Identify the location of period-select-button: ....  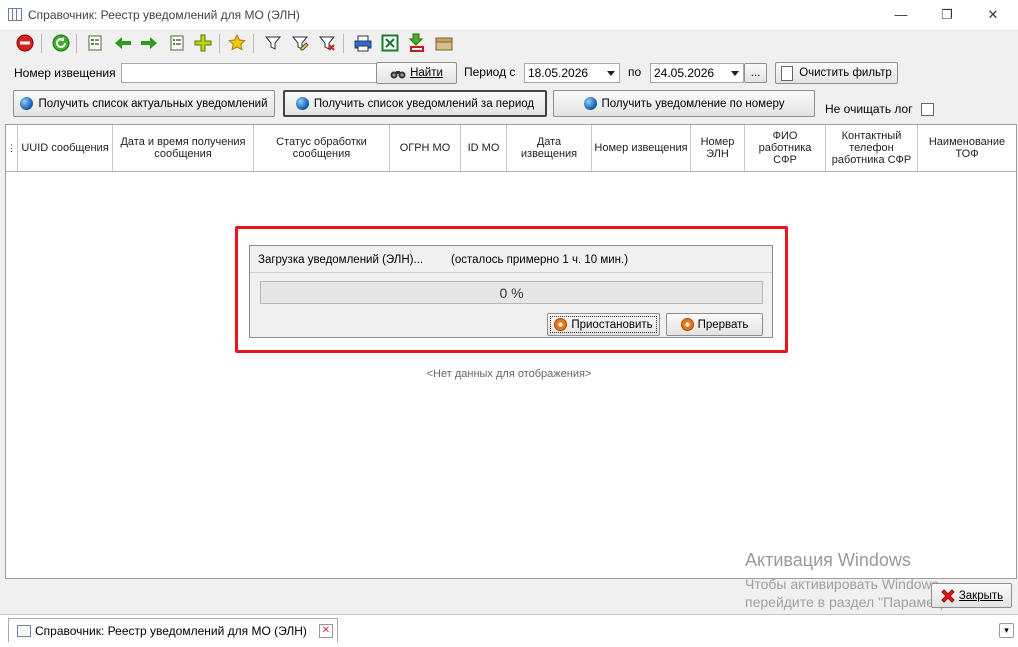
(755, 73).